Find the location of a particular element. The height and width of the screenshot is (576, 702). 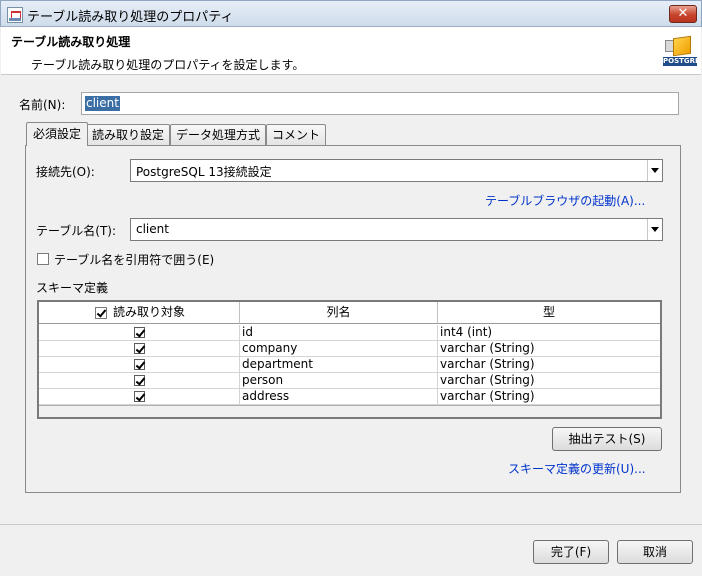

table-scrollbar is located at coordinates (349, 411).